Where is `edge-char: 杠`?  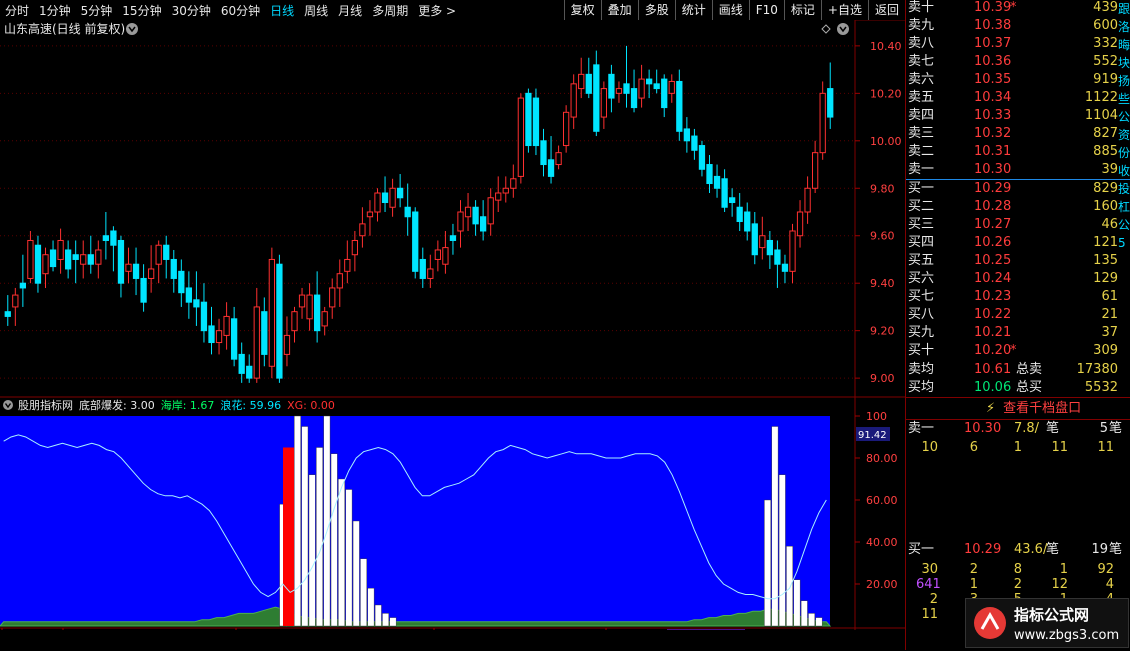
edge-char: 杠 is located at coordinates (1124, 207).